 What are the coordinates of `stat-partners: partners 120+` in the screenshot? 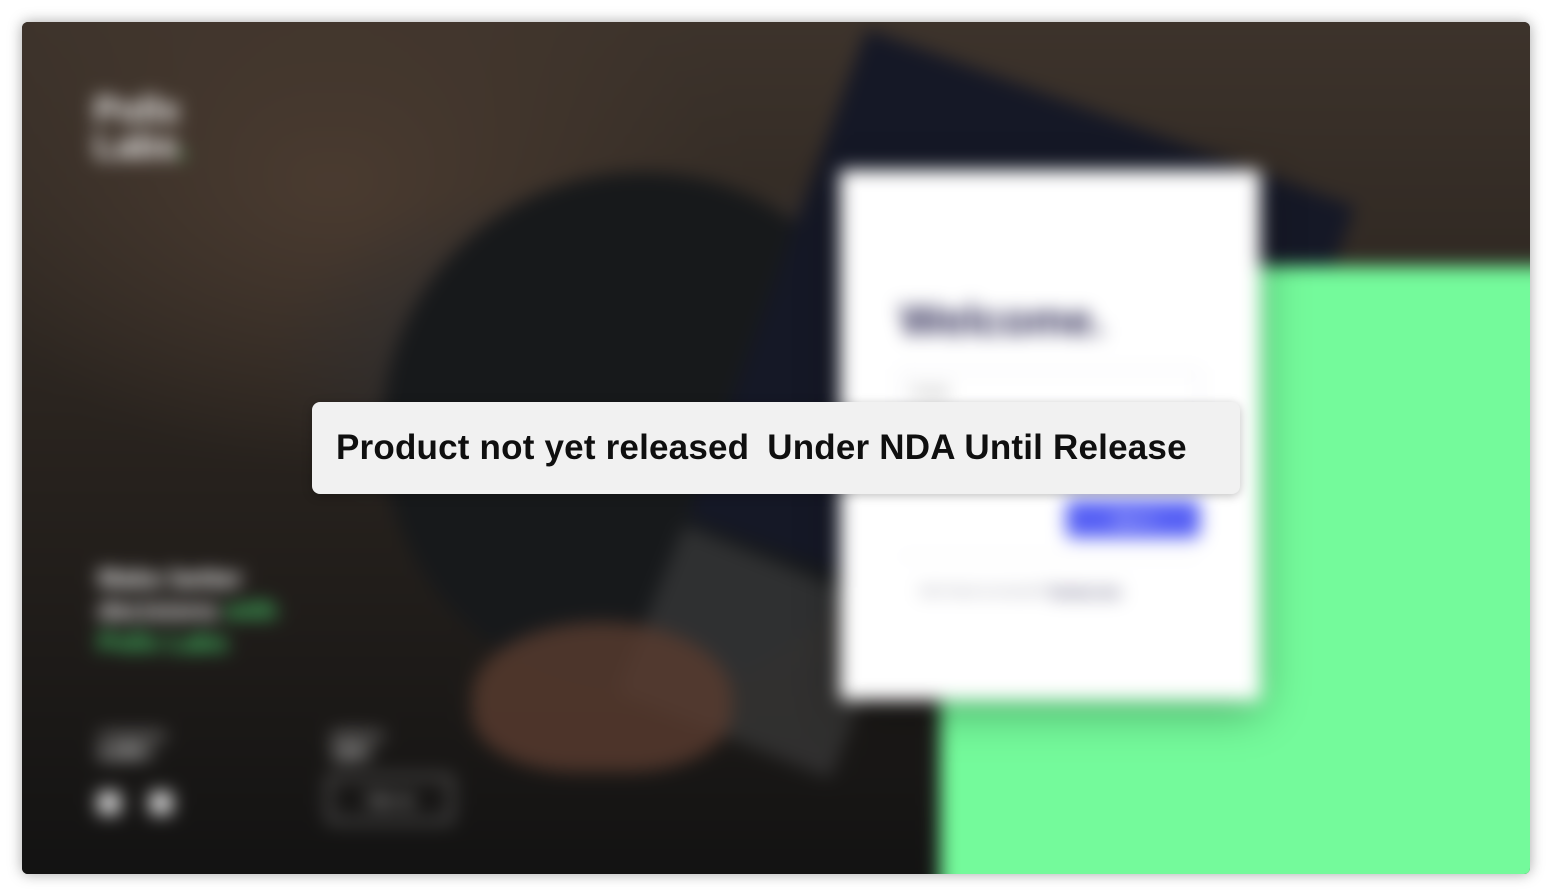 It's located at (357, 744).